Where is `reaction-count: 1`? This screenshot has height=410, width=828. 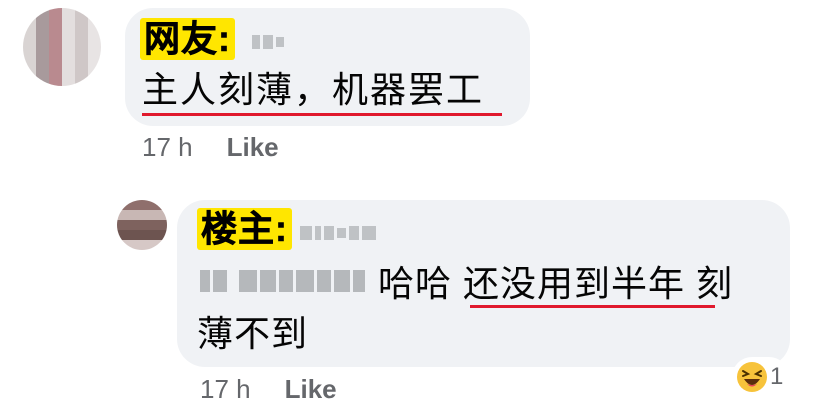 reaction-count: 1 is located at coordinates (777, 376).